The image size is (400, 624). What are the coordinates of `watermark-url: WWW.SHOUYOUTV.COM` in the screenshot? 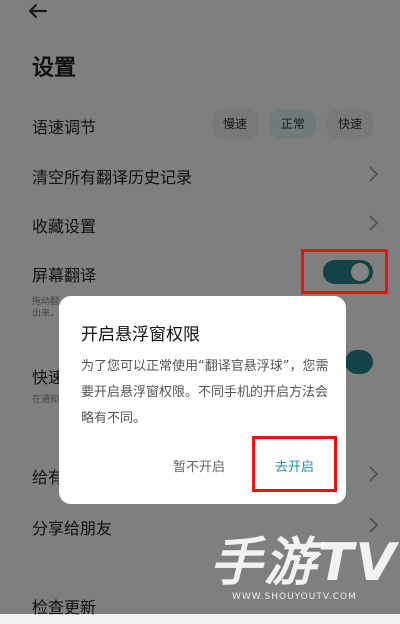 It's located at (294, 597).